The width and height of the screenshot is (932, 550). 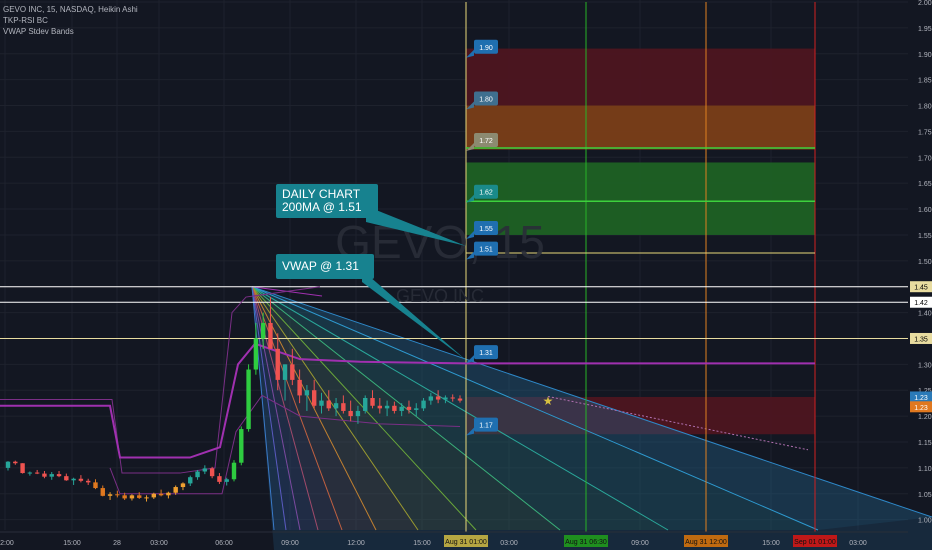 I want to click on level-tag-label: 1.62, so click(x=486, y=193).